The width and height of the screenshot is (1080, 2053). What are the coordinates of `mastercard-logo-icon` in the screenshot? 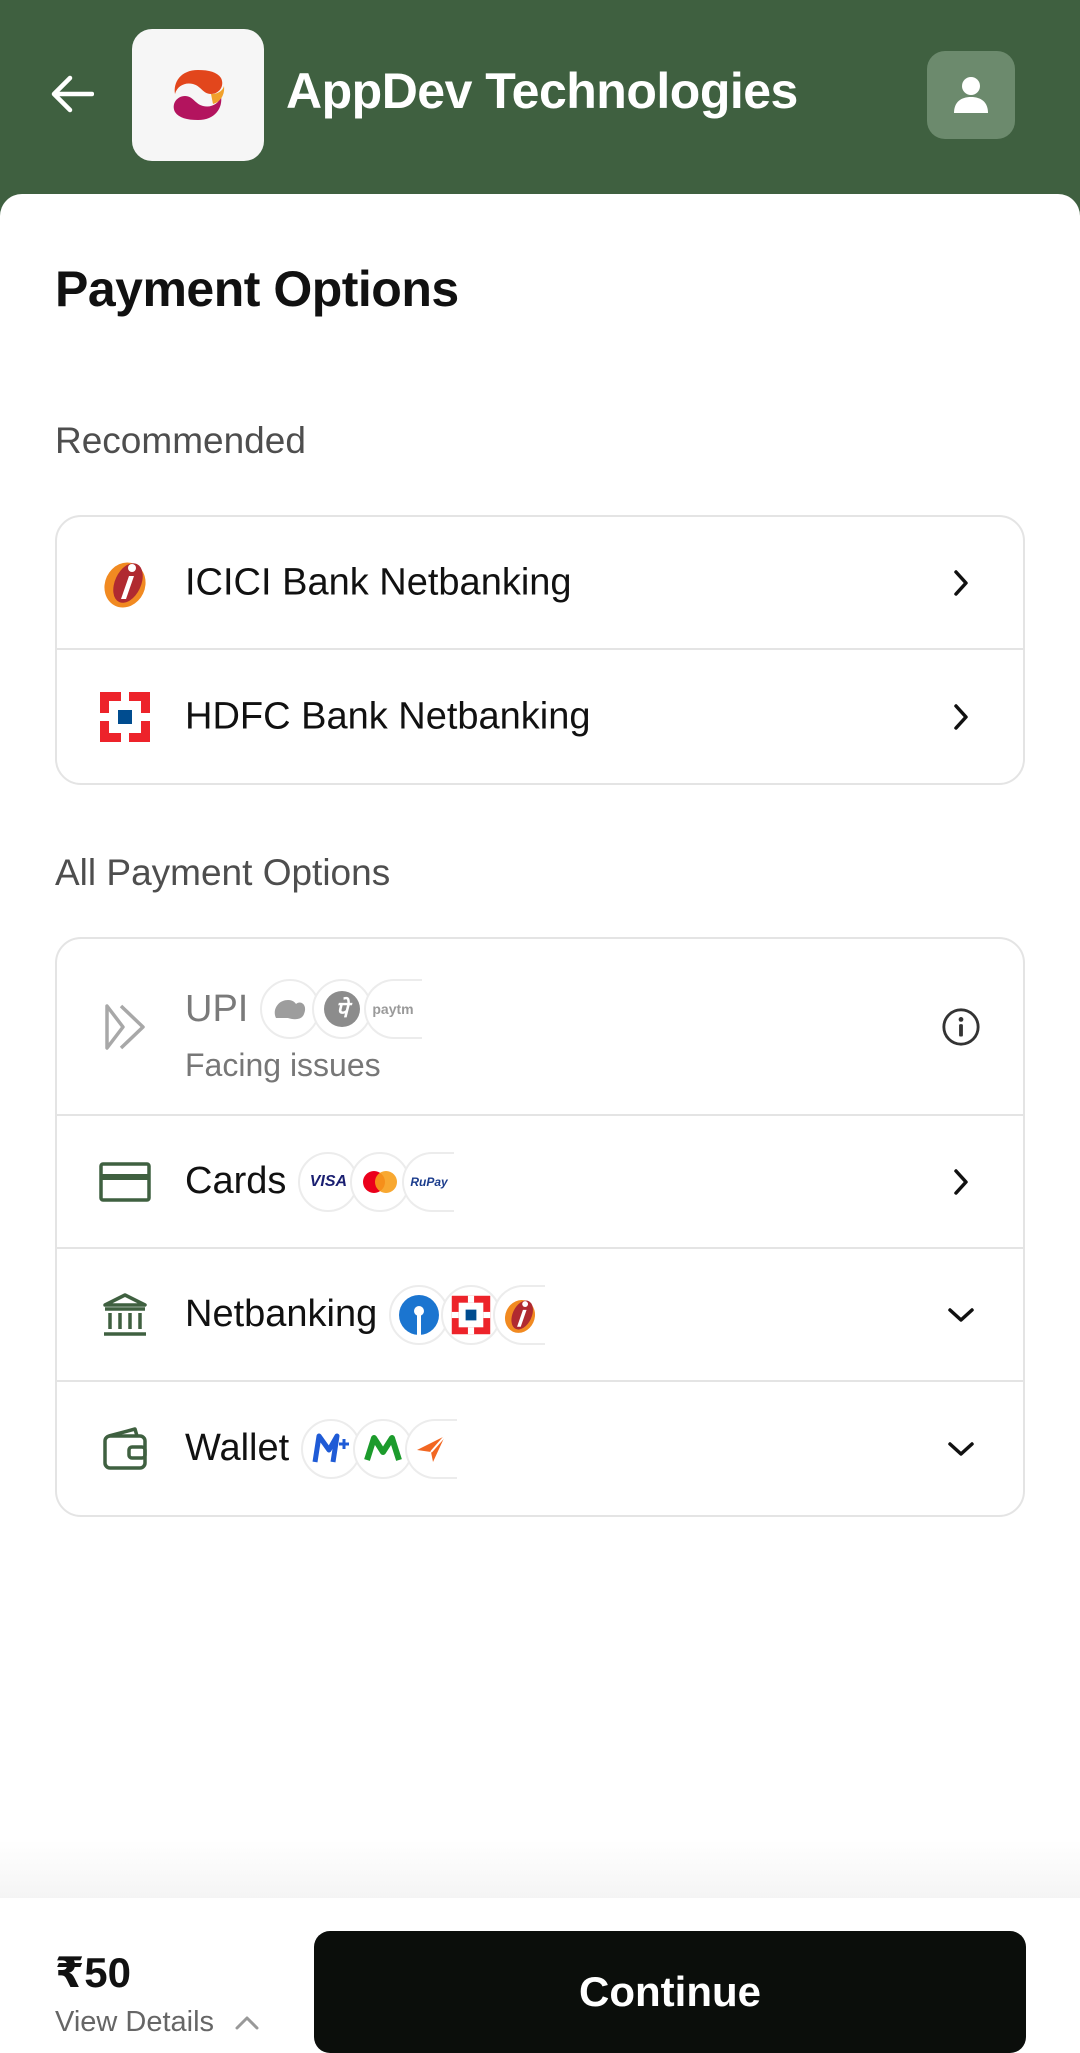 It's located at (380, 1181).